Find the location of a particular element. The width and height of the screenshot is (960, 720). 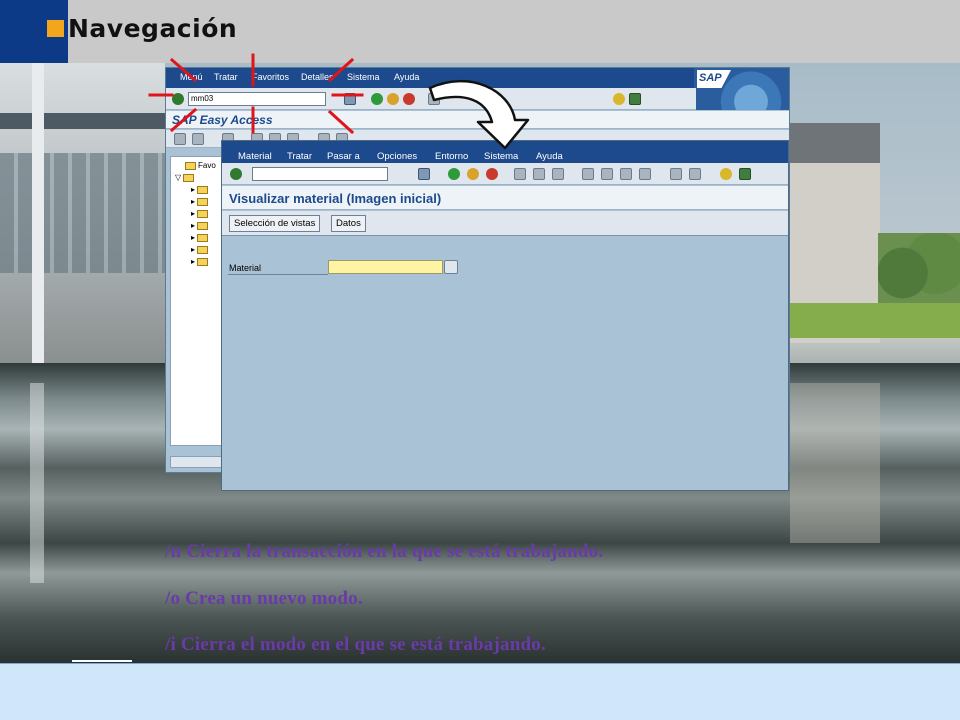

standard-toolbar is located at coordinates (505, 174).